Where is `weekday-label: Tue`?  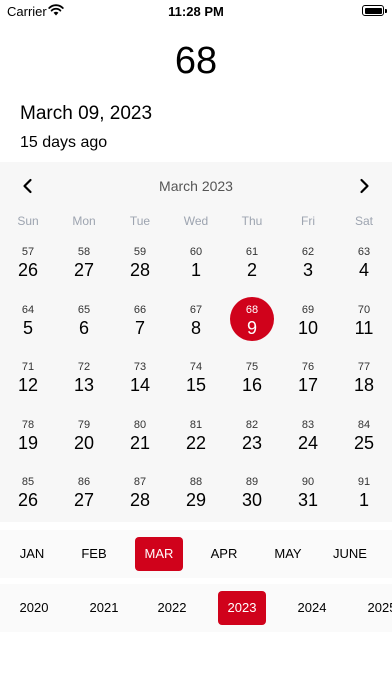 weekday-label: Tue is located at coordinates (140, 221).